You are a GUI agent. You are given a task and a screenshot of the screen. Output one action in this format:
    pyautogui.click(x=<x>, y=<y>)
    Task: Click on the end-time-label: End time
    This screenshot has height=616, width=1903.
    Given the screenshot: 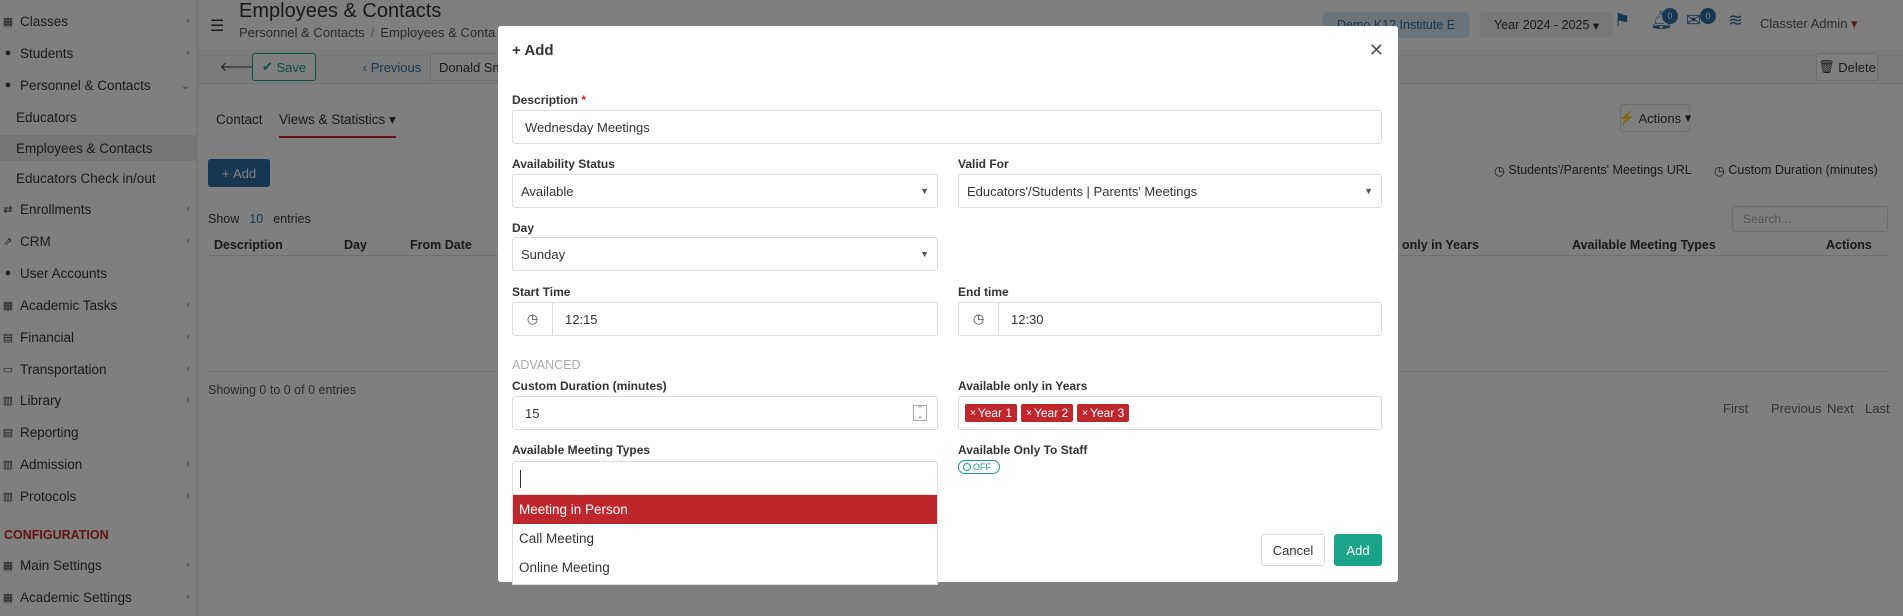 What is the action you would take?
    pyautogui.click(x=983, y=292)
    